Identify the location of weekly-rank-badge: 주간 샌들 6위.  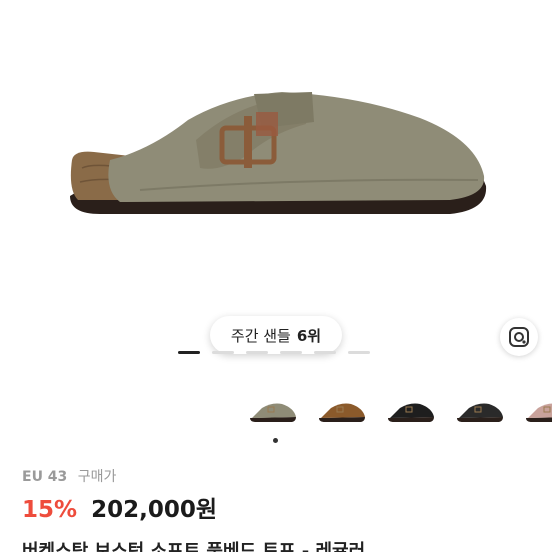
(276, 335).